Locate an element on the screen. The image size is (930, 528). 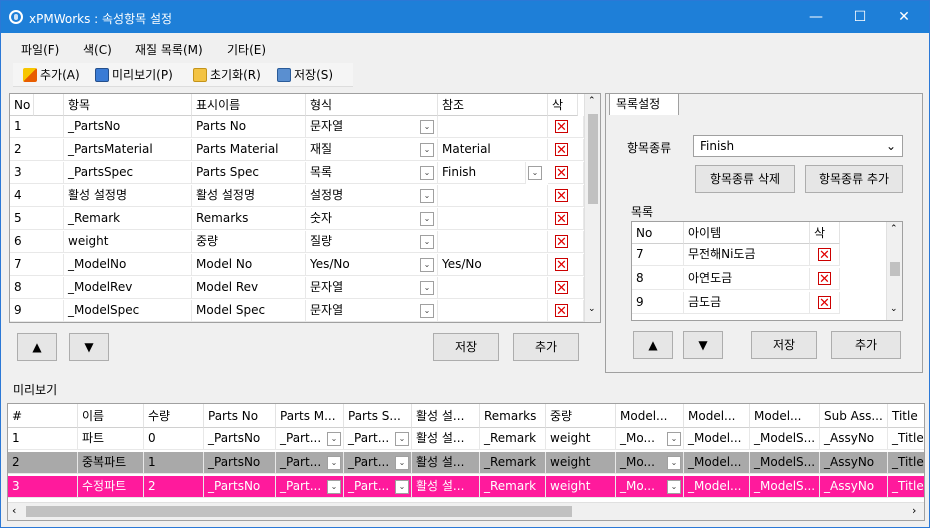
list-row-item: 아연도금 is located at coordinates (747, 279).